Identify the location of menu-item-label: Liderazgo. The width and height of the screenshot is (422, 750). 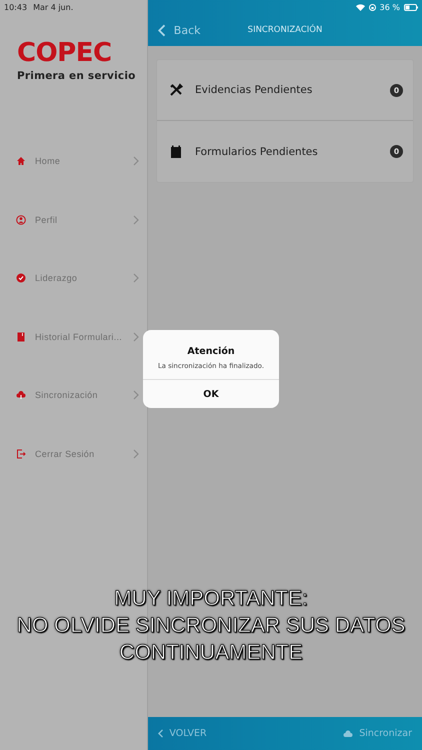
(56, 278).